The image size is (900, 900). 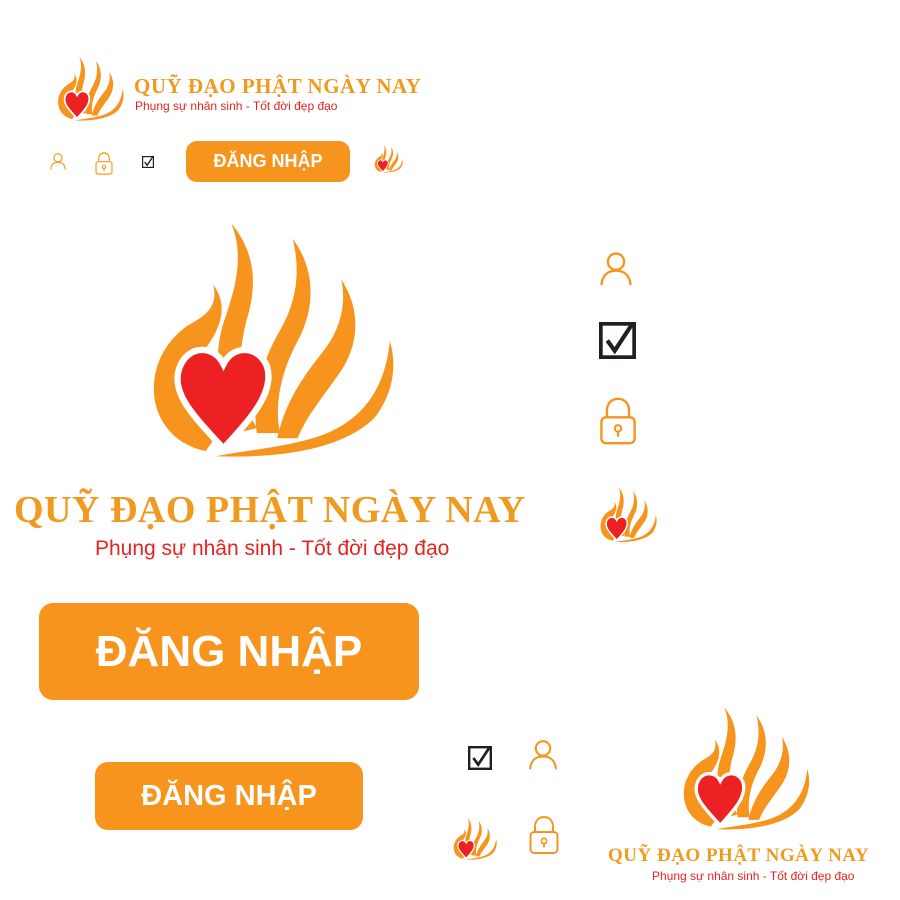 I want to click on brand-title-medium: QUỸ ĐẠO PHẬT NGÀY NAY, so click(x=739, y=855).